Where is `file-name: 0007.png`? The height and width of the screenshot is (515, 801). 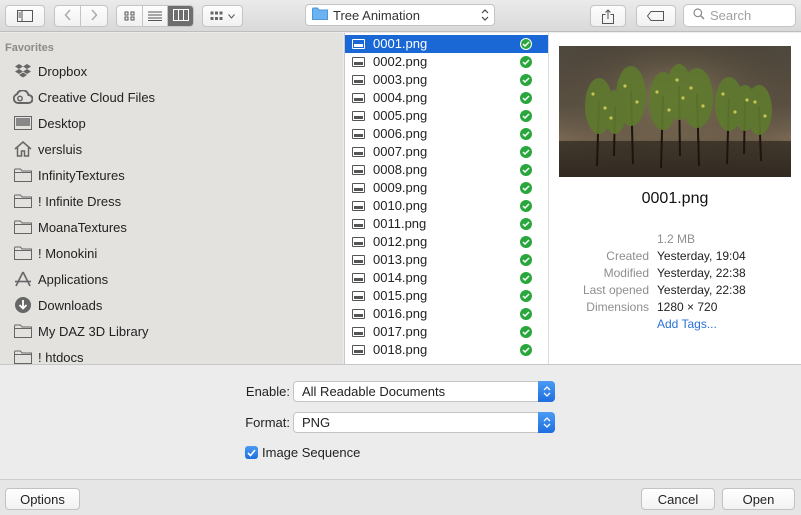 file-name: 0007.png is located at coordinates (400, 151).